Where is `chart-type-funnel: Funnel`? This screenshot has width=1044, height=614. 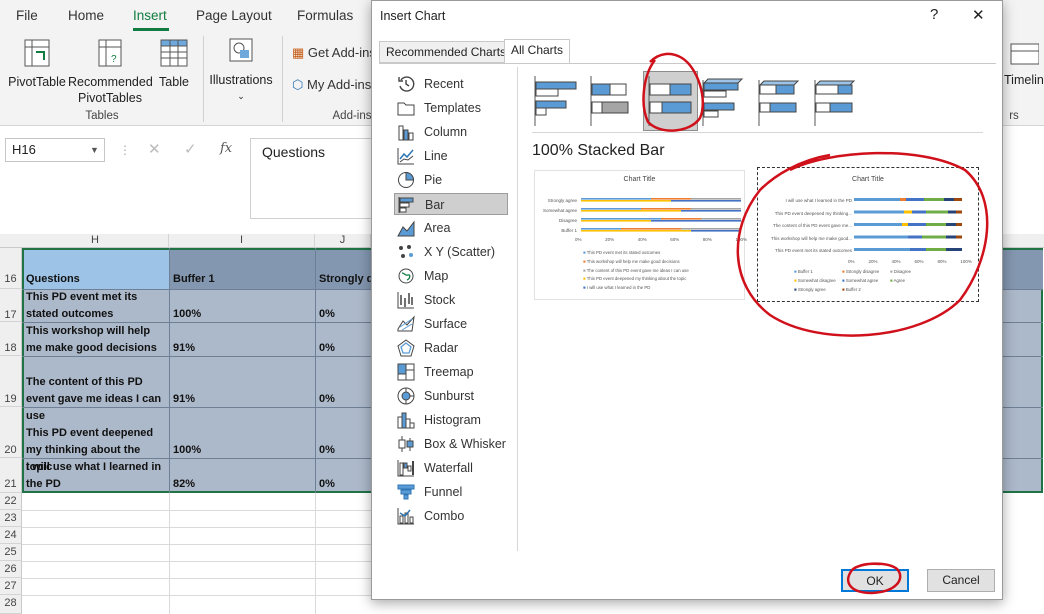 chart-type-funnel: Funnel is located at coordinates (451, 492).